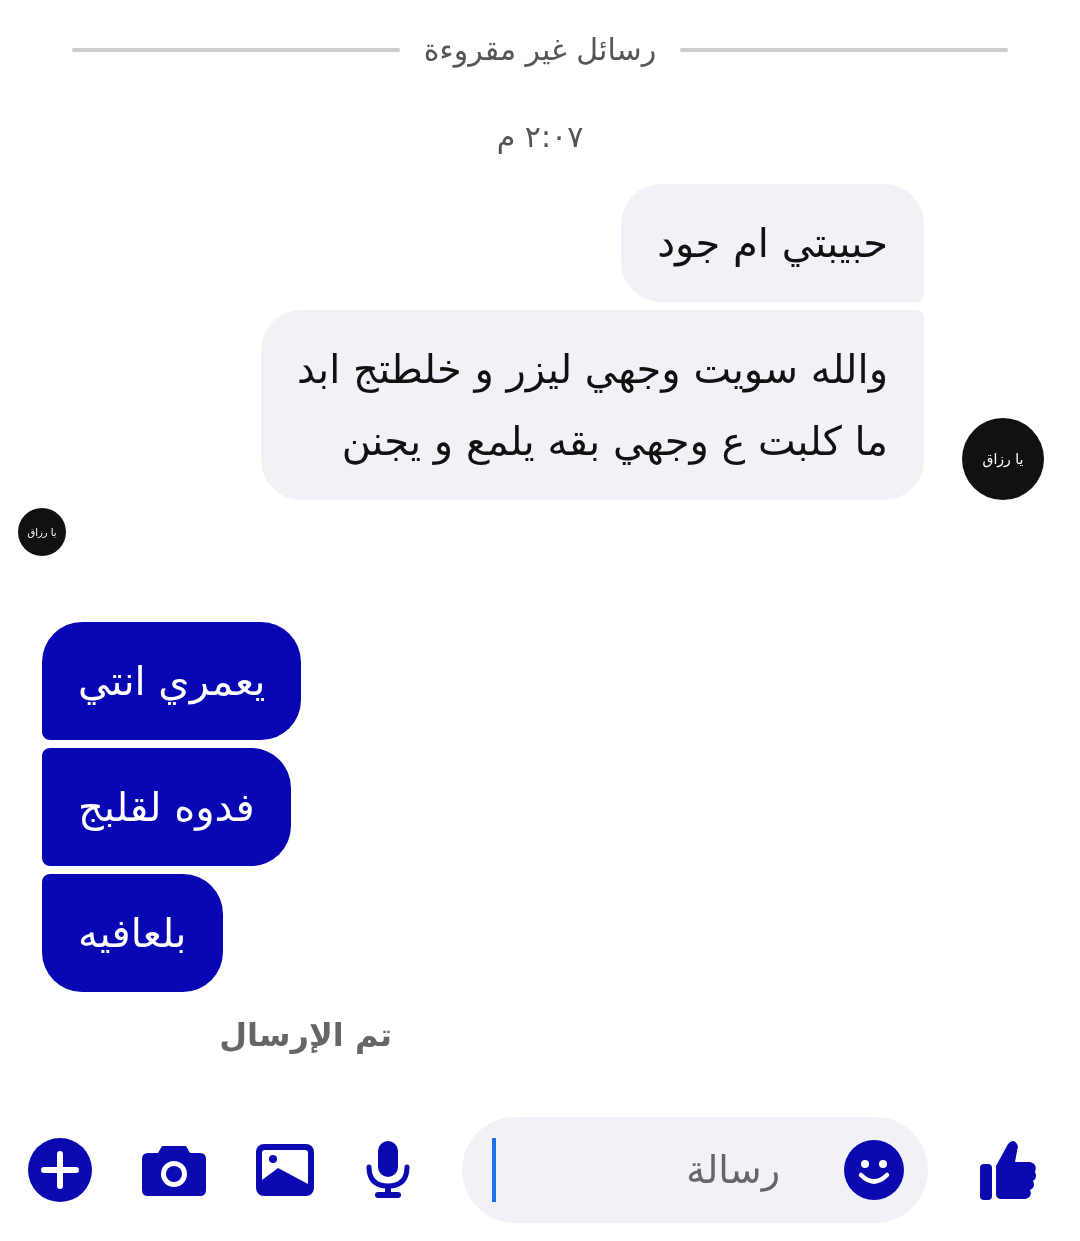 This screenshot has width=1080, height=1241. Describe the element at coordinates (874, 1170) in the screenshot. I see `smiley-icon` at that location.